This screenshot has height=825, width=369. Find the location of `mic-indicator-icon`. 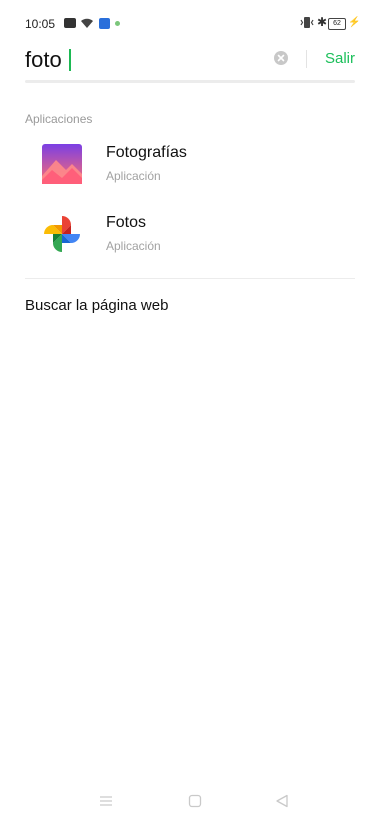

mic-indicator-icon is located at coordinates (117, 23).